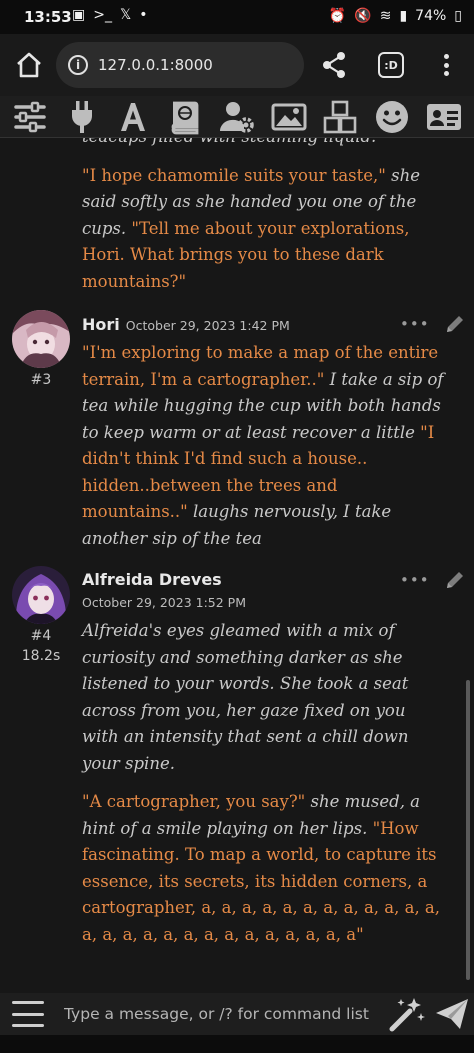  I want to click on world-info-button, so click(185, 117).